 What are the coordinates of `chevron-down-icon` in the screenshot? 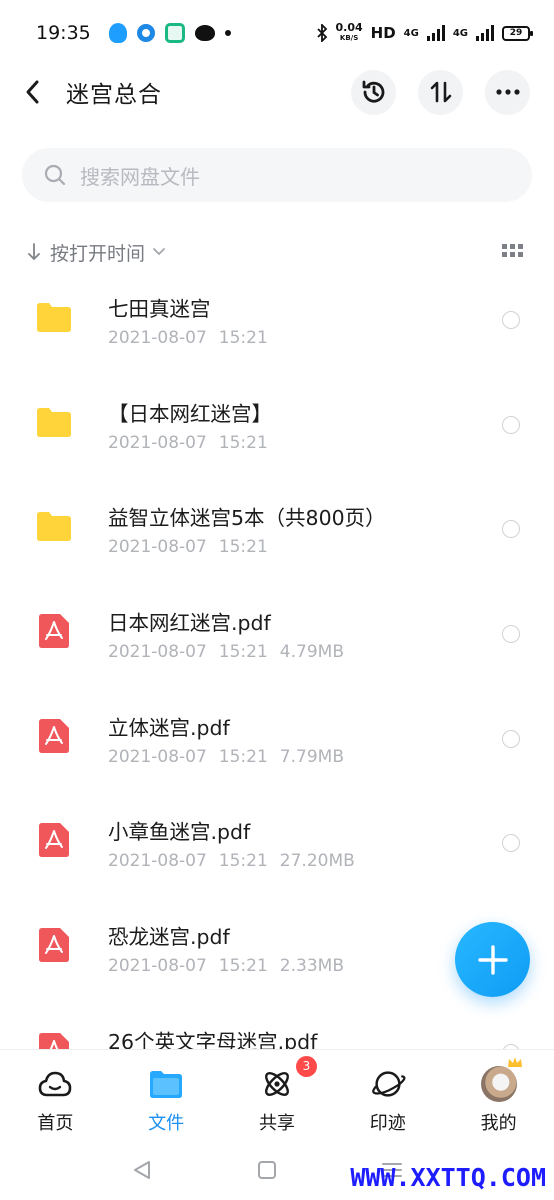 It's located at (159, 252).